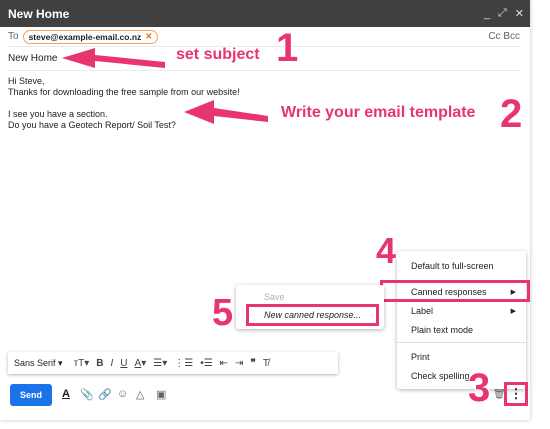 This screenshot has width=550, height=429. Describe the element at coordinates (461, 266) in the screenshot. I see `menu-item-fullscreen: Default to full-screen` at that location.